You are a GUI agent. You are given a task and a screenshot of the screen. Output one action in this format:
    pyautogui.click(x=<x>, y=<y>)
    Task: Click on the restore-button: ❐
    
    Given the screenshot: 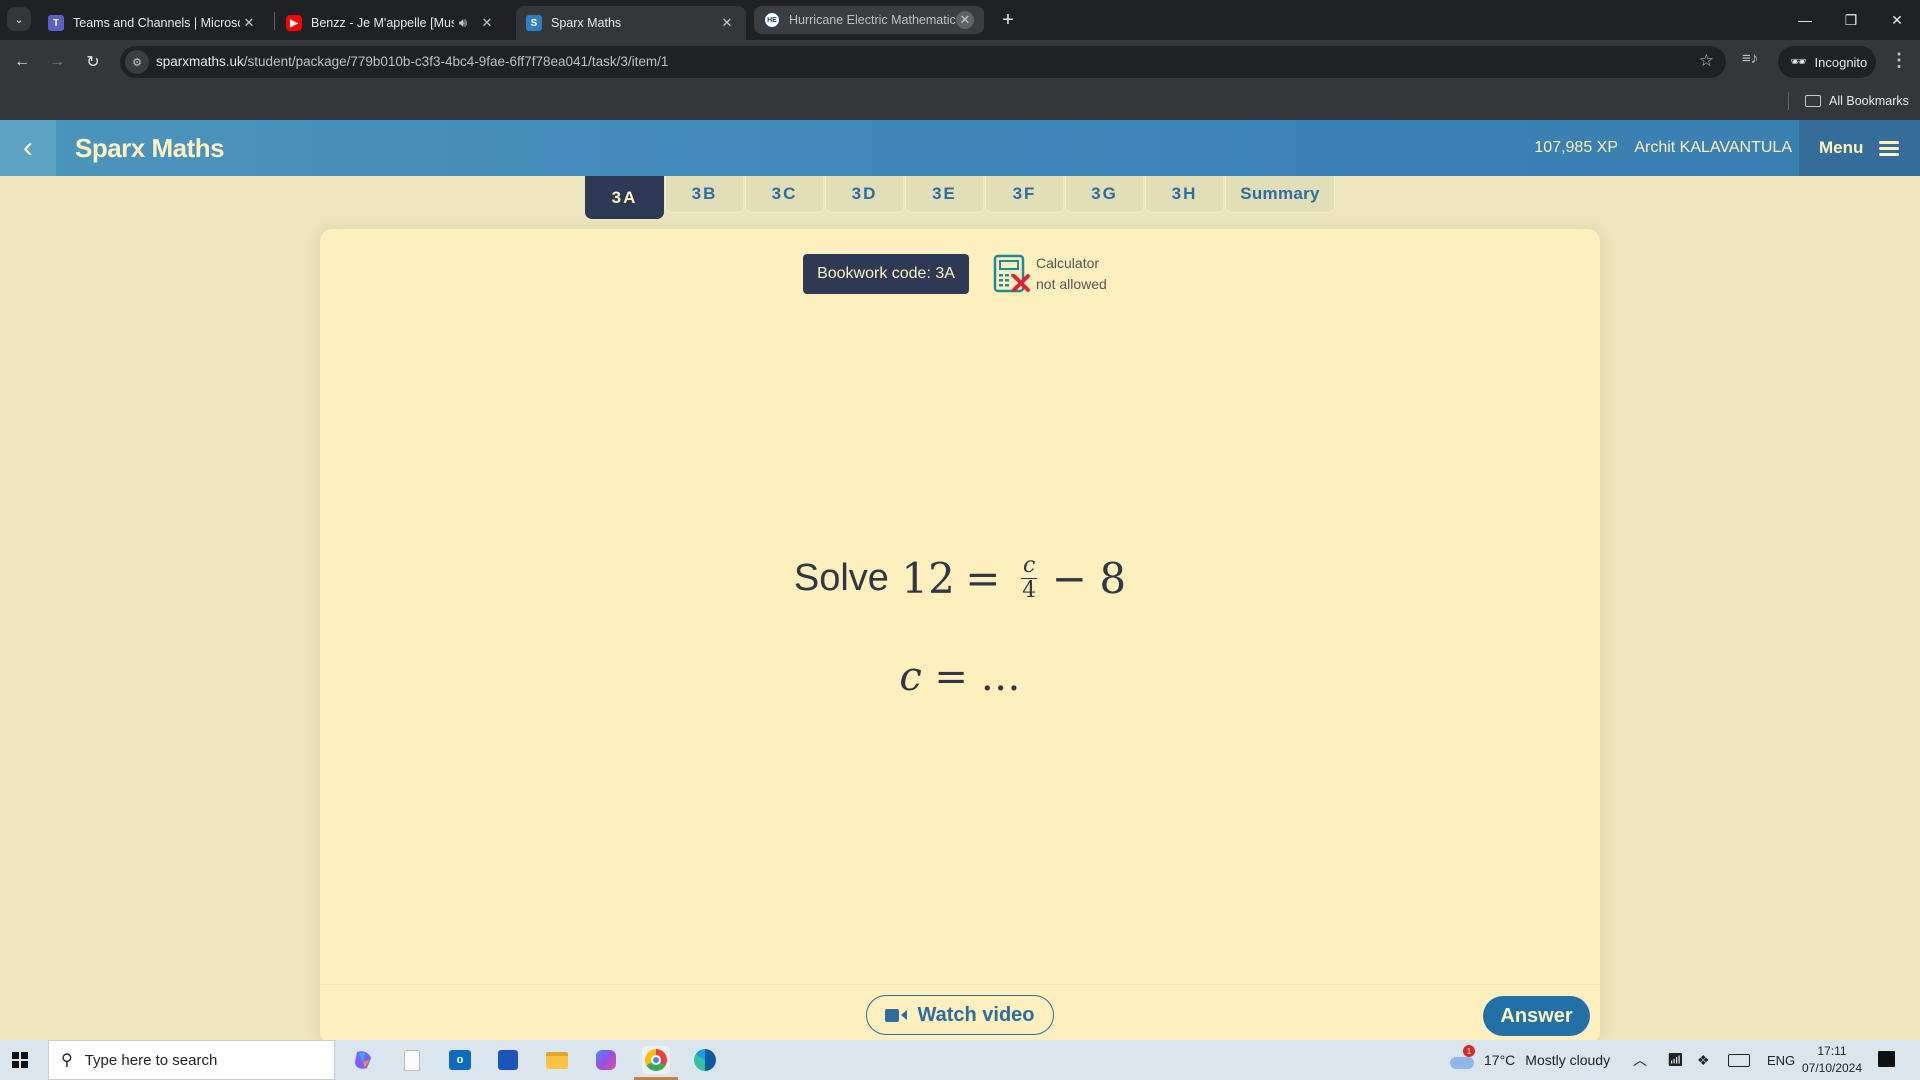 What is the action you would take?
    pyautogui.click(x=1851, y=20)
    